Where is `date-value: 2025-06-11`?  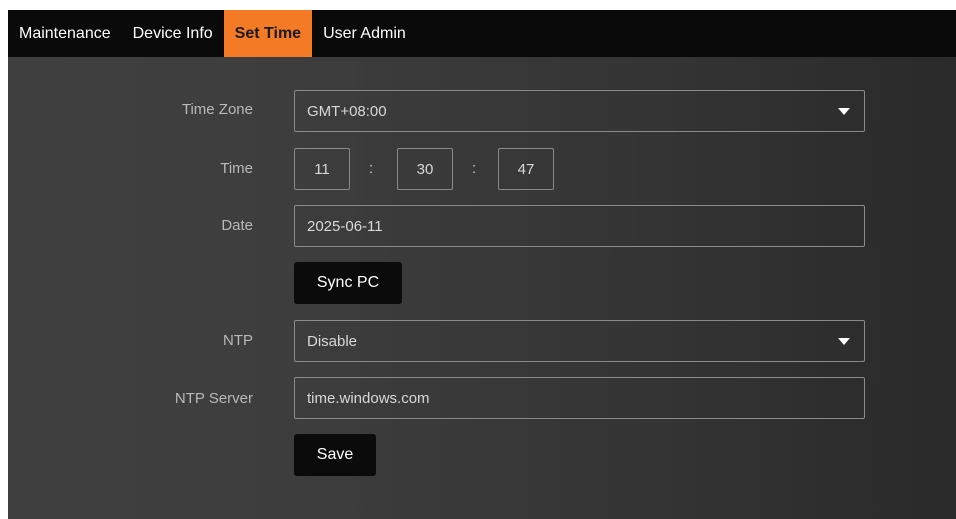
date-value: 2025-06-11 is located at coordinates (345, 226).